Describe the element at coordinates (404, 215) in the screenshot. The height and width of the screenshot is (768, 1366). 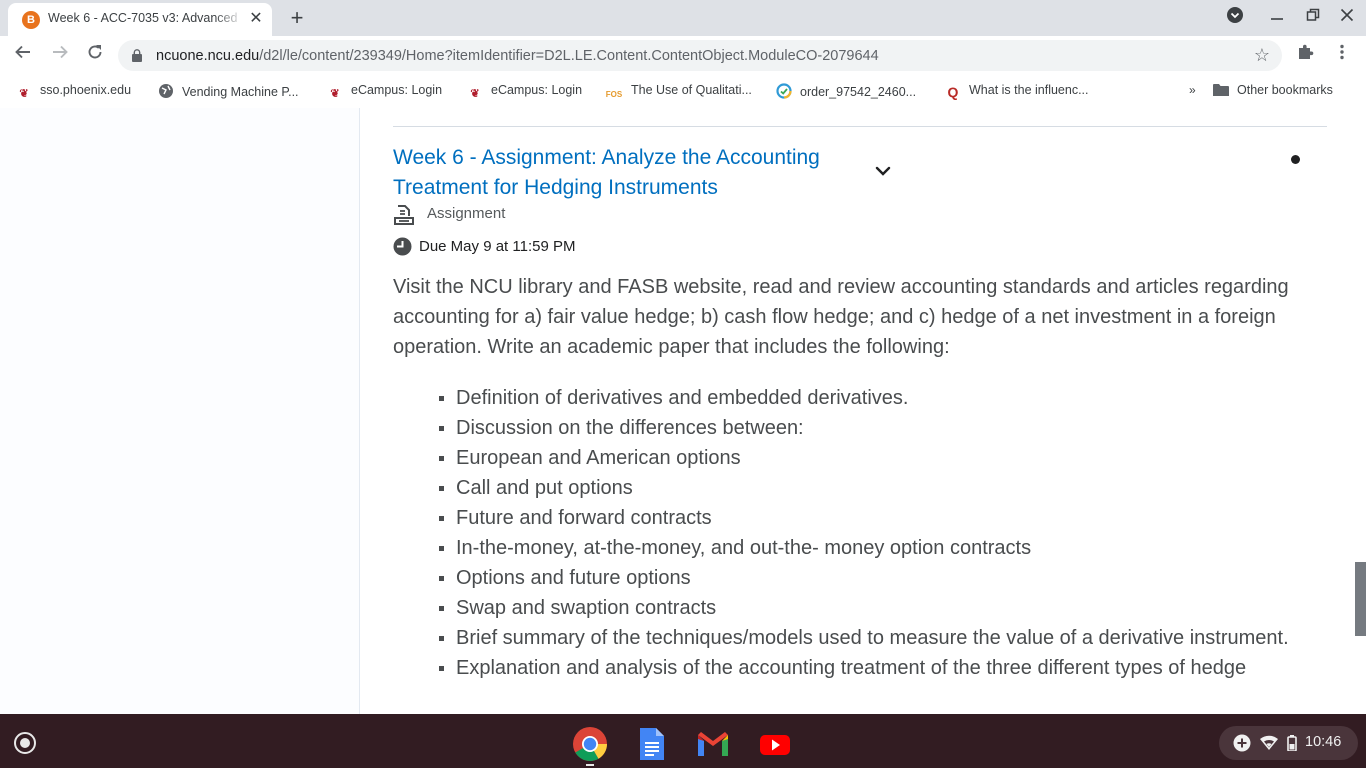
I see `assignment-icon` at that location.